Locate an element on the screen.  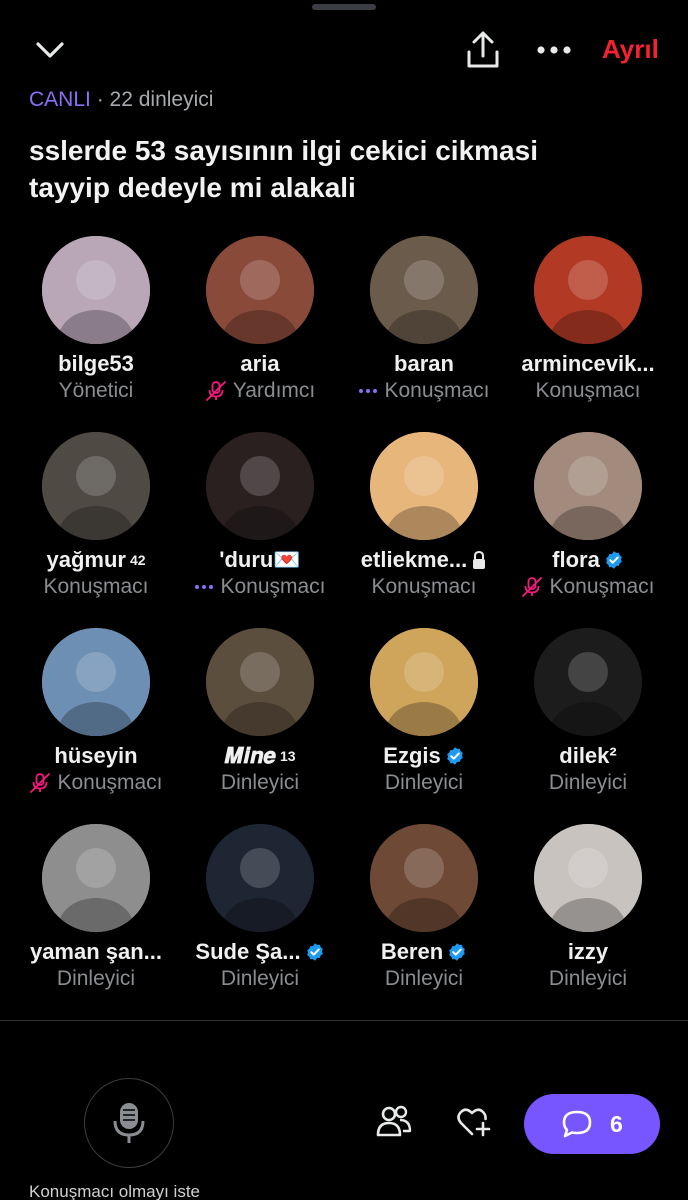
participant-name-sup: 13 is located at coordinates (288, 756).